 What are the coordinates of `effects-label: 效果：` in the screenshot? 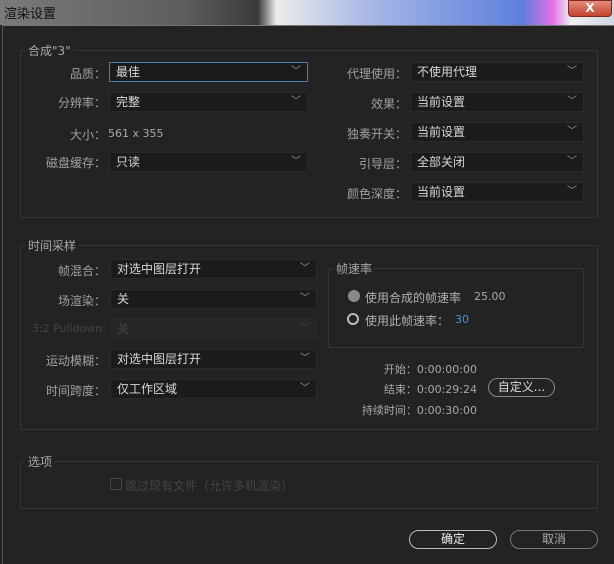 It's located at (388, 104).